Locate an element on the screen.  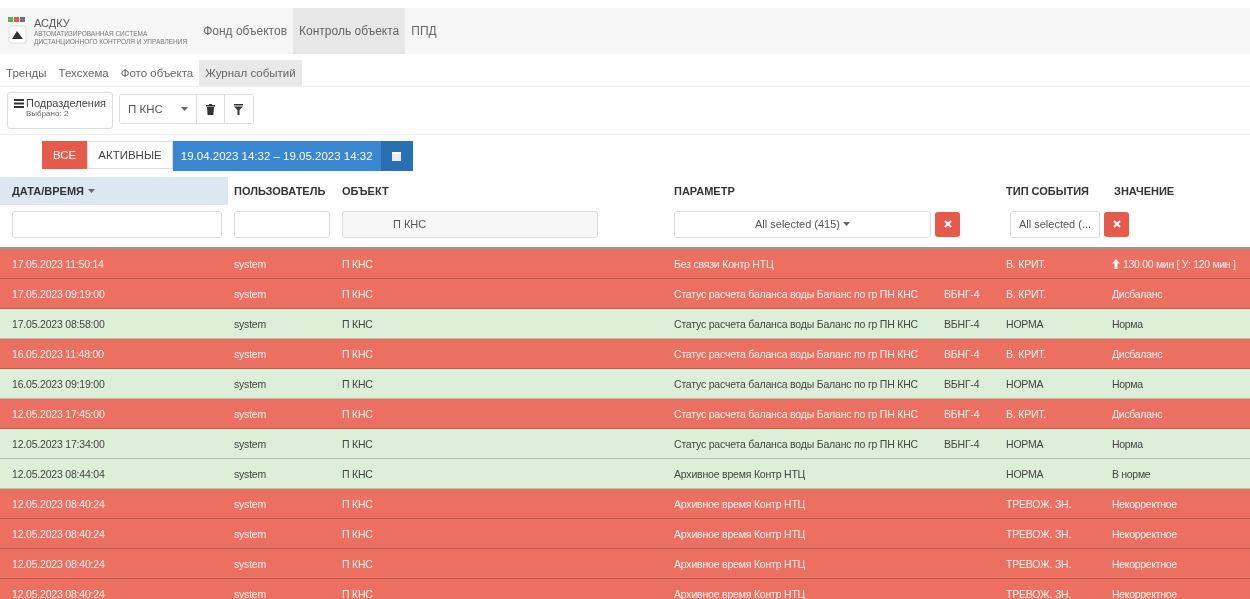
logo-icon is located at coordinates (18, 31).